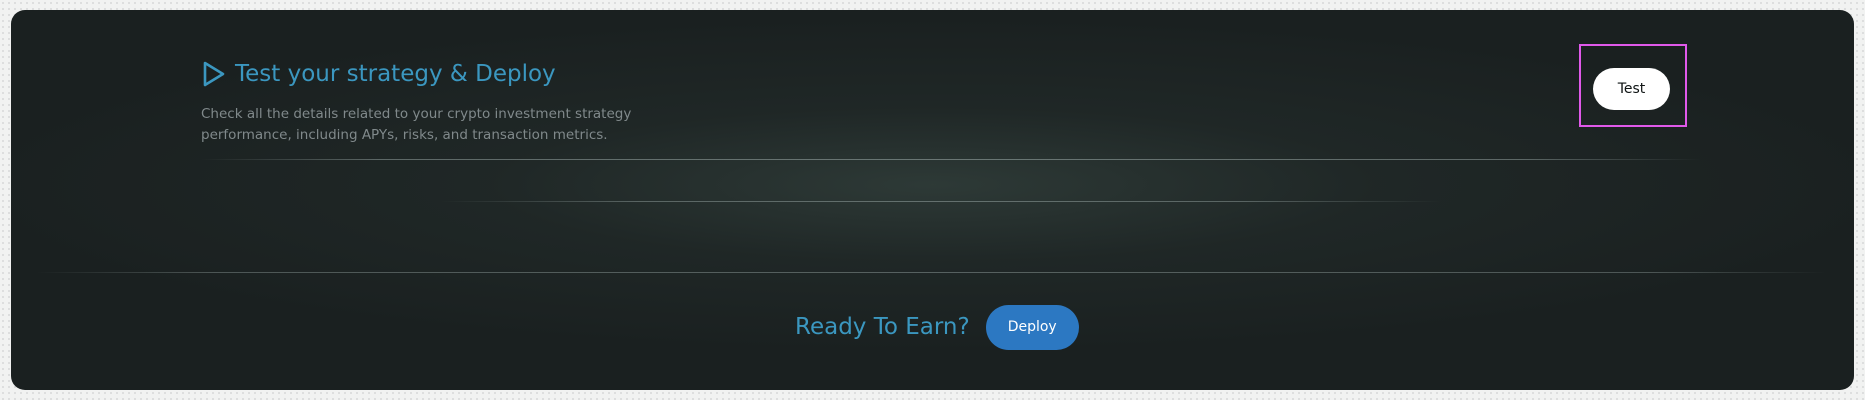  What do you see at coordinates (214, 74) in the screenshot?
I see `play-icon` at bounding box center [214, 74].